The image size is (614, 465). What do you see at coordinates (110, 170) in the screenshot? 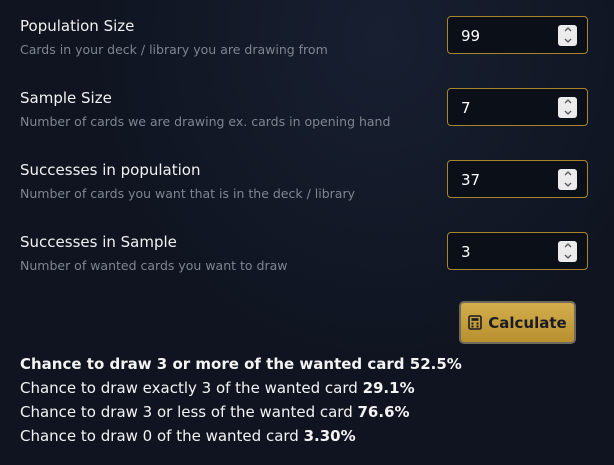
I see `successes-in-population-label: Successes in population` at bounding box center [110, 170].